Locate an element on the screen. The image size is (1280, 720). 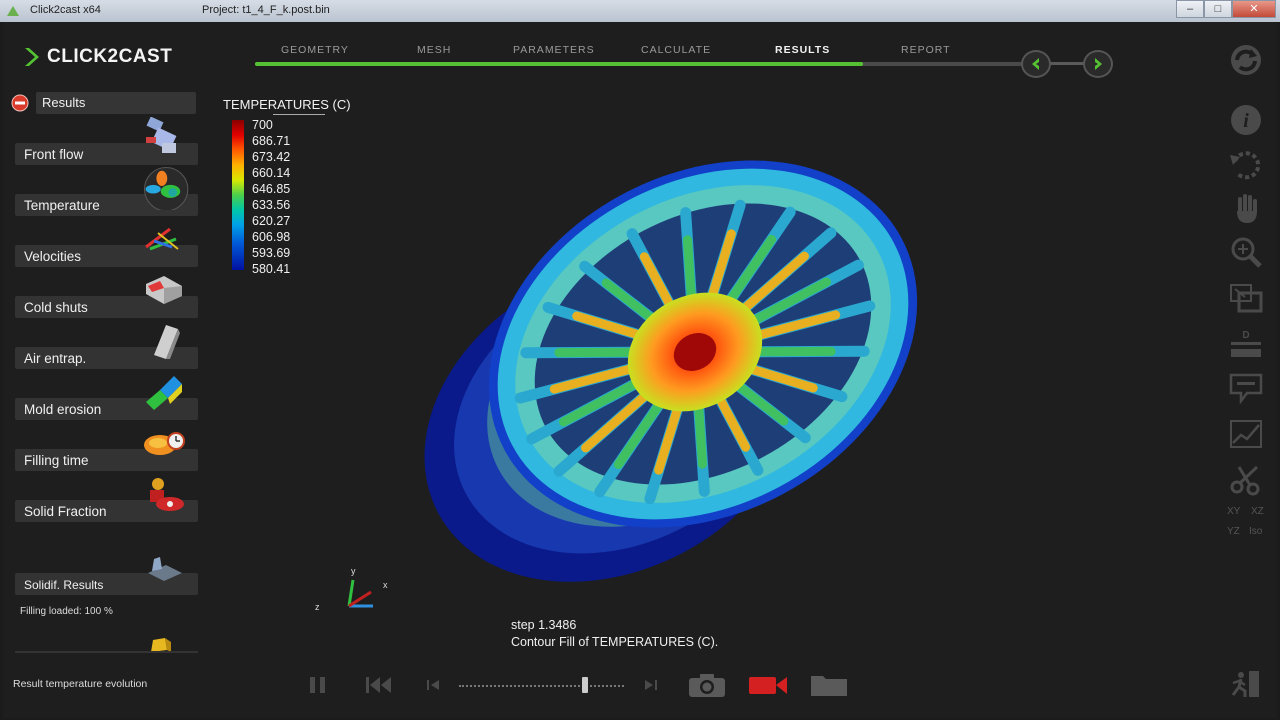
label-icon is located at coordinates (1246, 389).